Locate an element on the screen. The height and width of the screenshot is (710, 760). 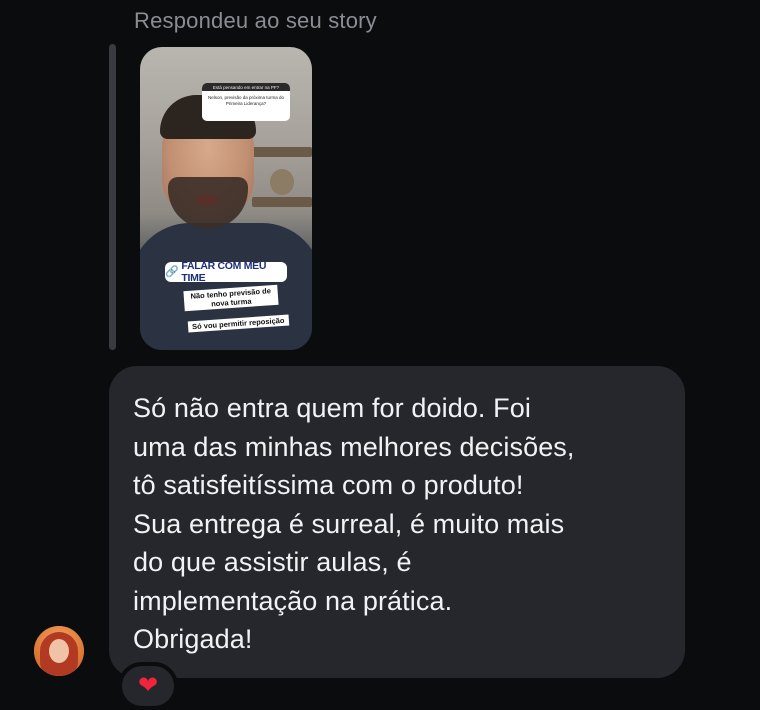
person-mouth is located at coordinates (207, 200).